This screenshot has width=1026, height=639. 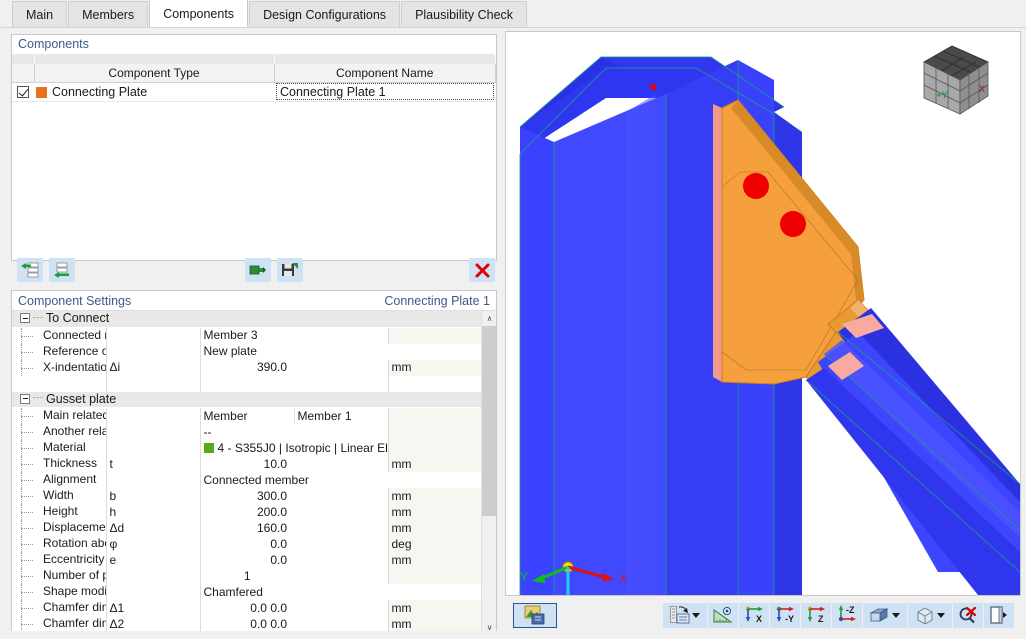 What do you see at coordinates (489, 421) in the screenshot?
I see `scrollbar-thumb` at bounding box center [489, 421].